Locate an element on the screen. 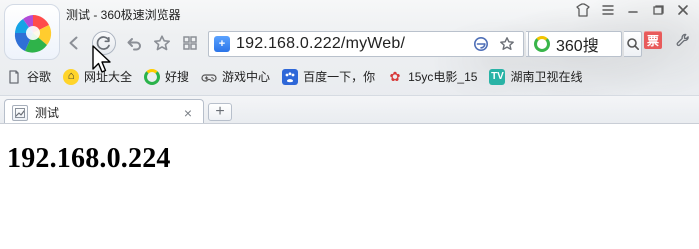 The width and height of the screenshot is (699, 249). tabs-row: 测试 × + is located at coordinates (349, 109).